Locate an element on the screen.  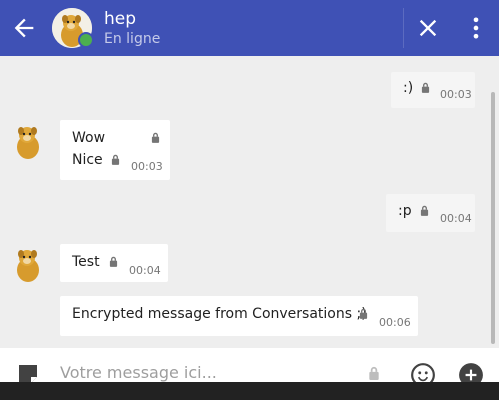
message-received: Test 00:04 is located at coordinates (114, 263).